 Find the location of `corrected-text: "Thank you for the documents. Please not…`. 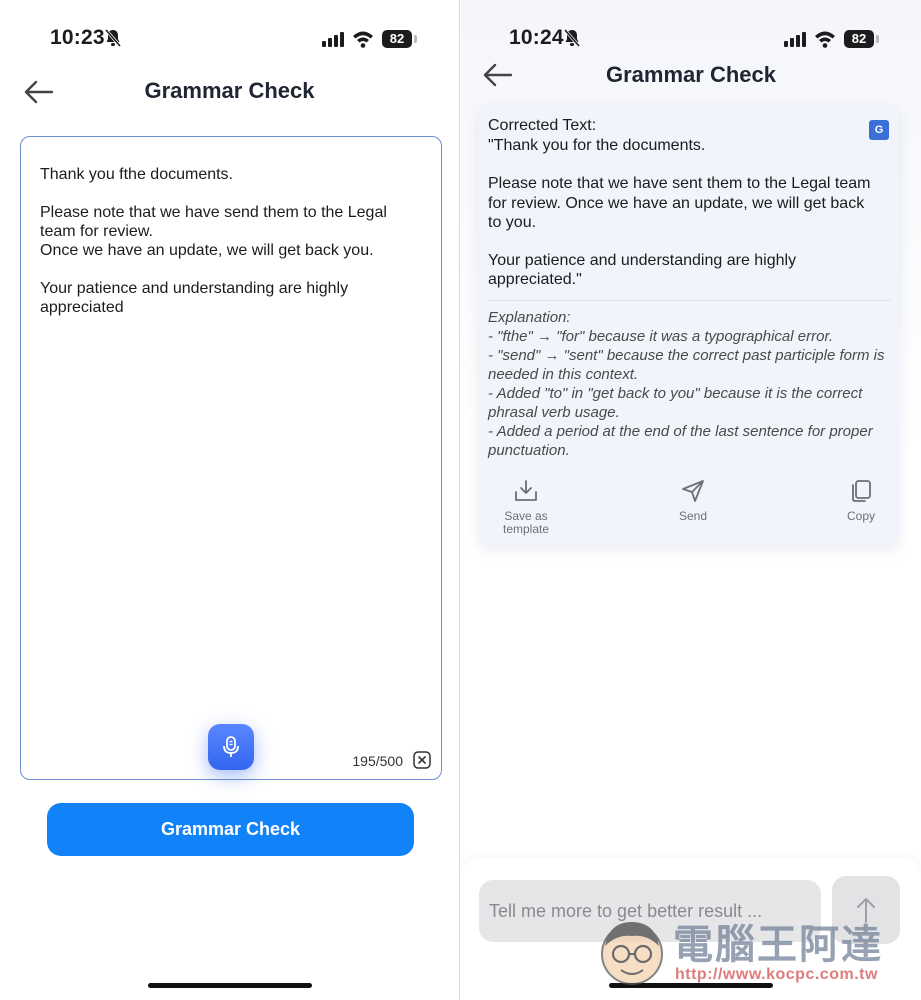

corrected-text: "Thank you for the documents. Please not… is located at coordinates (679, 213).